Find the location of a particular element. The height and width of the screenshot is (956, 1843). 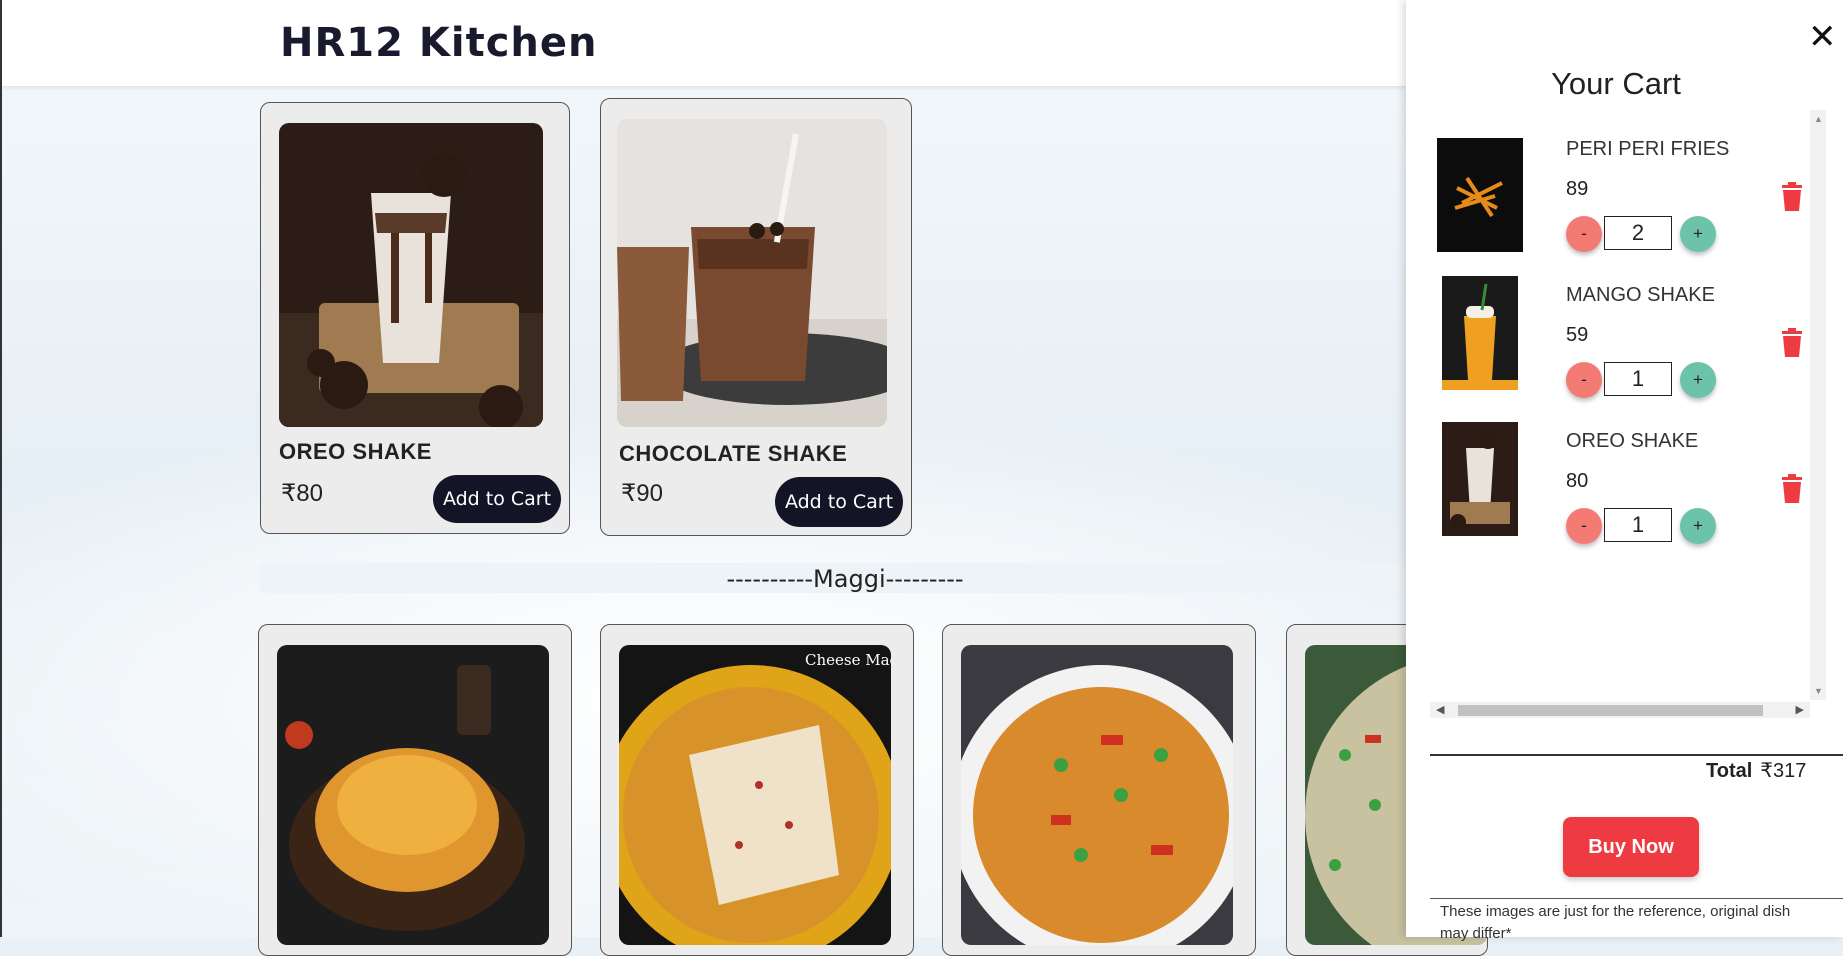

product-card-maggi-2: Cheese Maggie is located at coordinates (757, 790).